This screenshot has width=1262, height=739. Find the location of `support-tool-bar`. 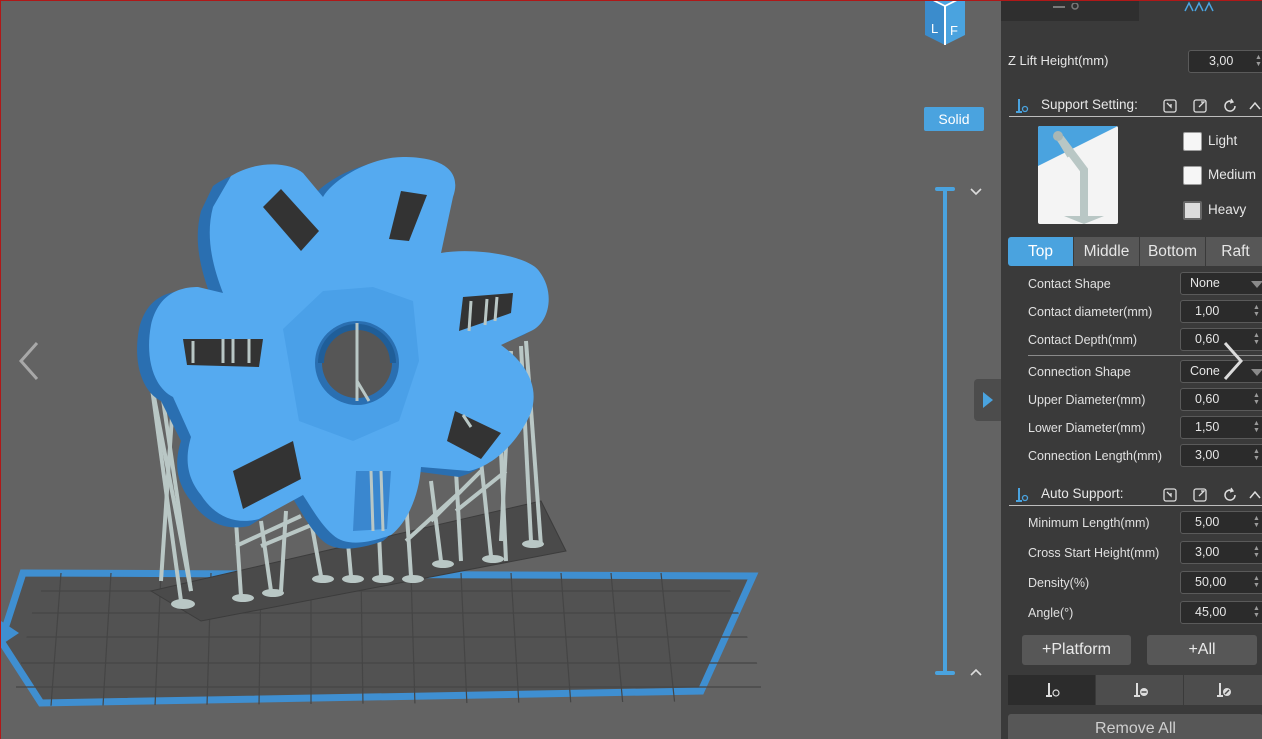

support-tool-bar is located at coordinates (1135, 690).